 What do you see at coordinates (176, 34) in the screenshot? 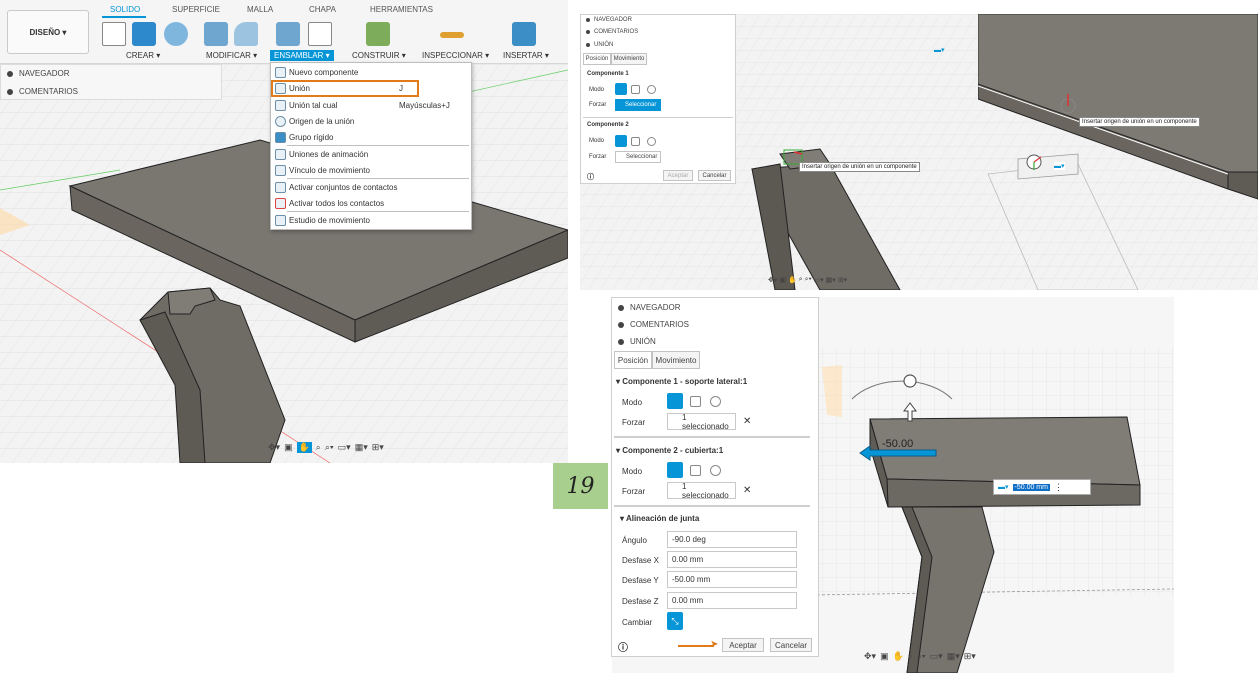
I see `revolve-icon` at bounding box center [176, 34].